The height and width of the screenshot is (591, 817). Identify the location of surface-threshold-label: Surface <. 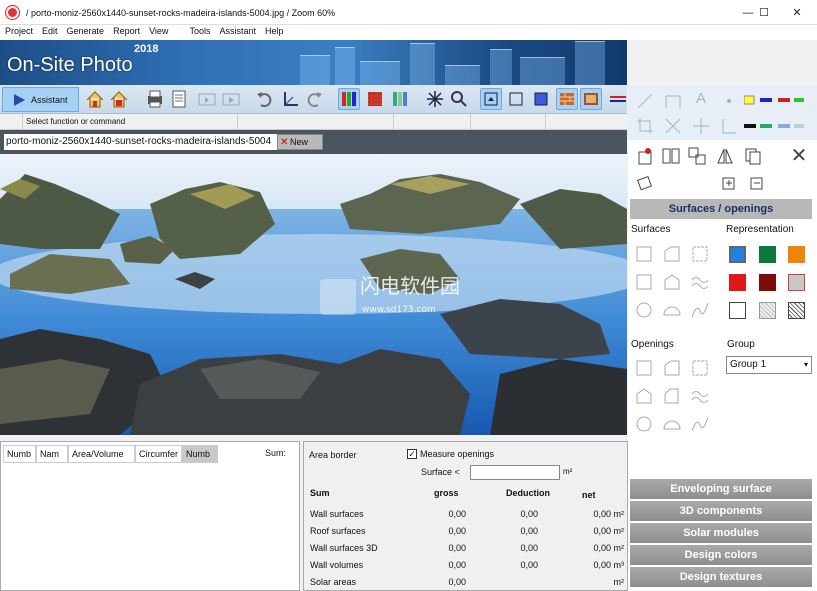
(440, 472).